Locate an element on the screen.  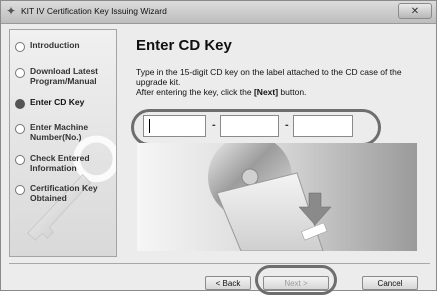
close-button: ✕ is located at coordinates (415, 11).